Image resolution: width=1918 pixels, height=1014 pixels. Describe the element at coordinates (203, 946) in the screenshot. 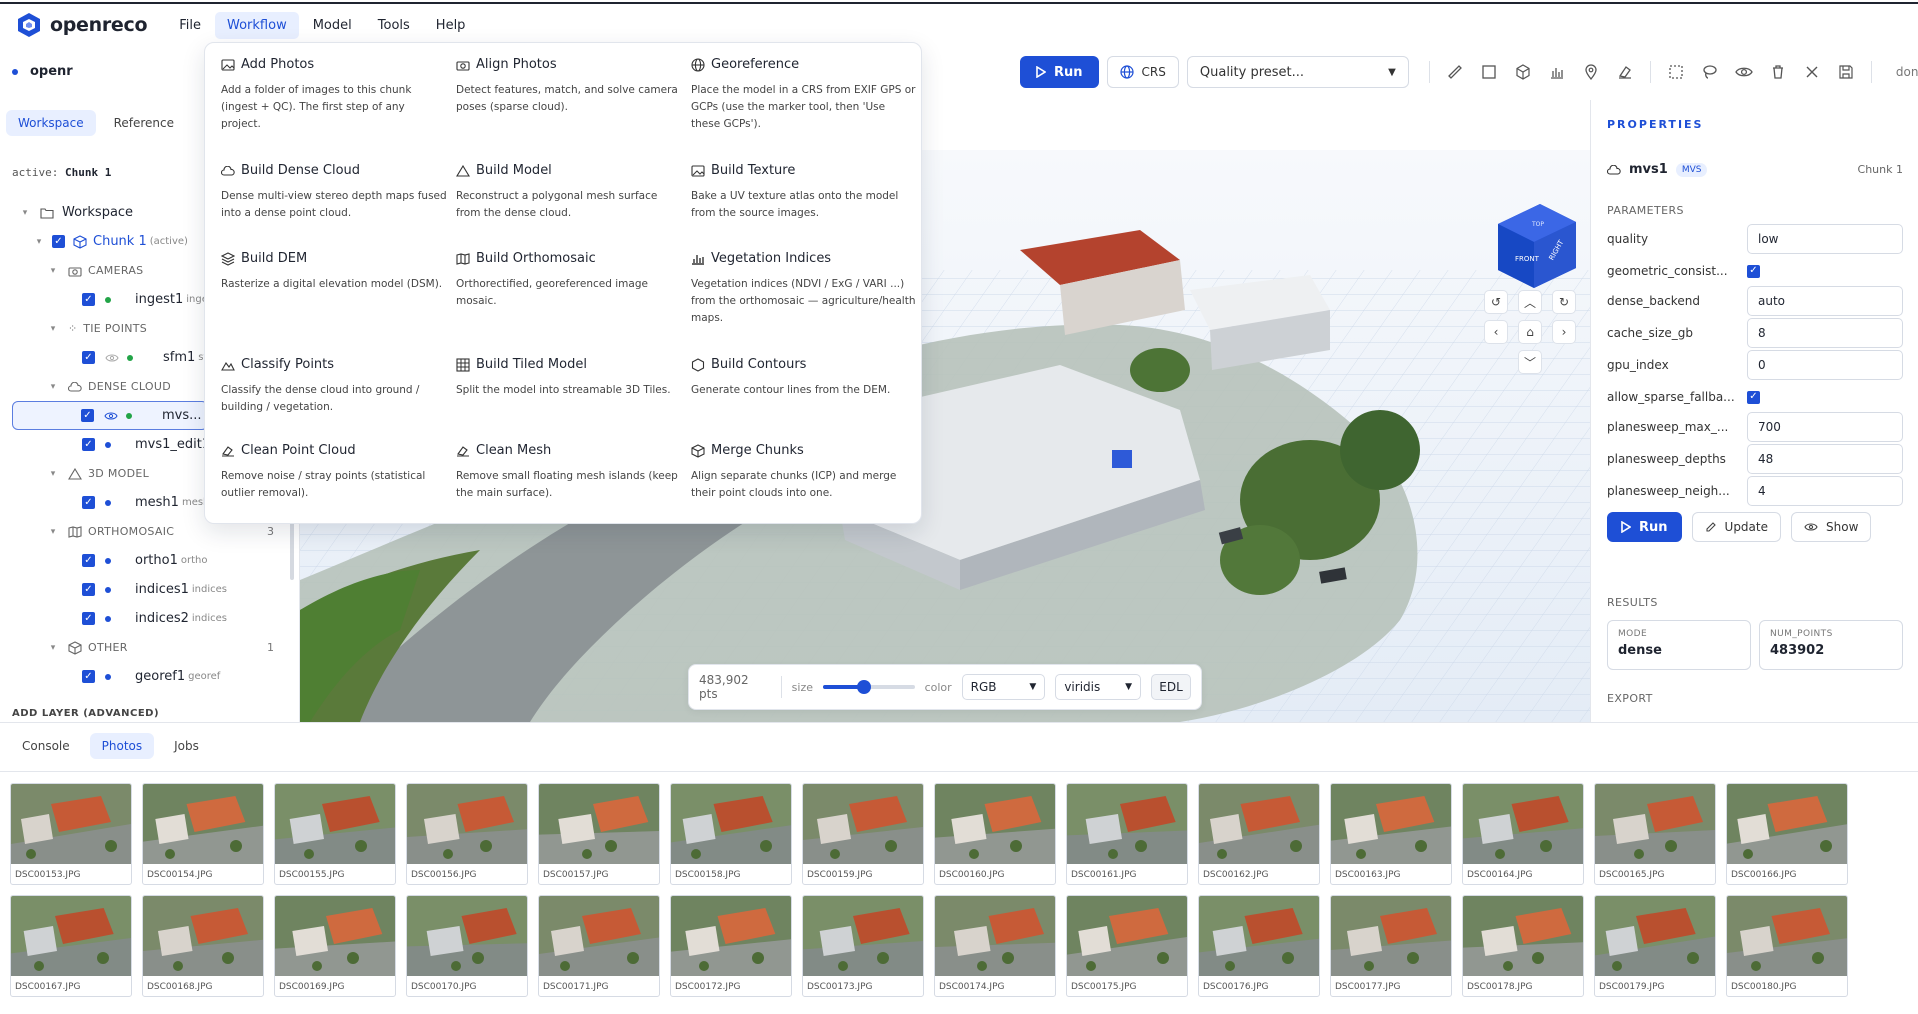

I see `photo-thumbnail: DSC00168.JPG` at that location.